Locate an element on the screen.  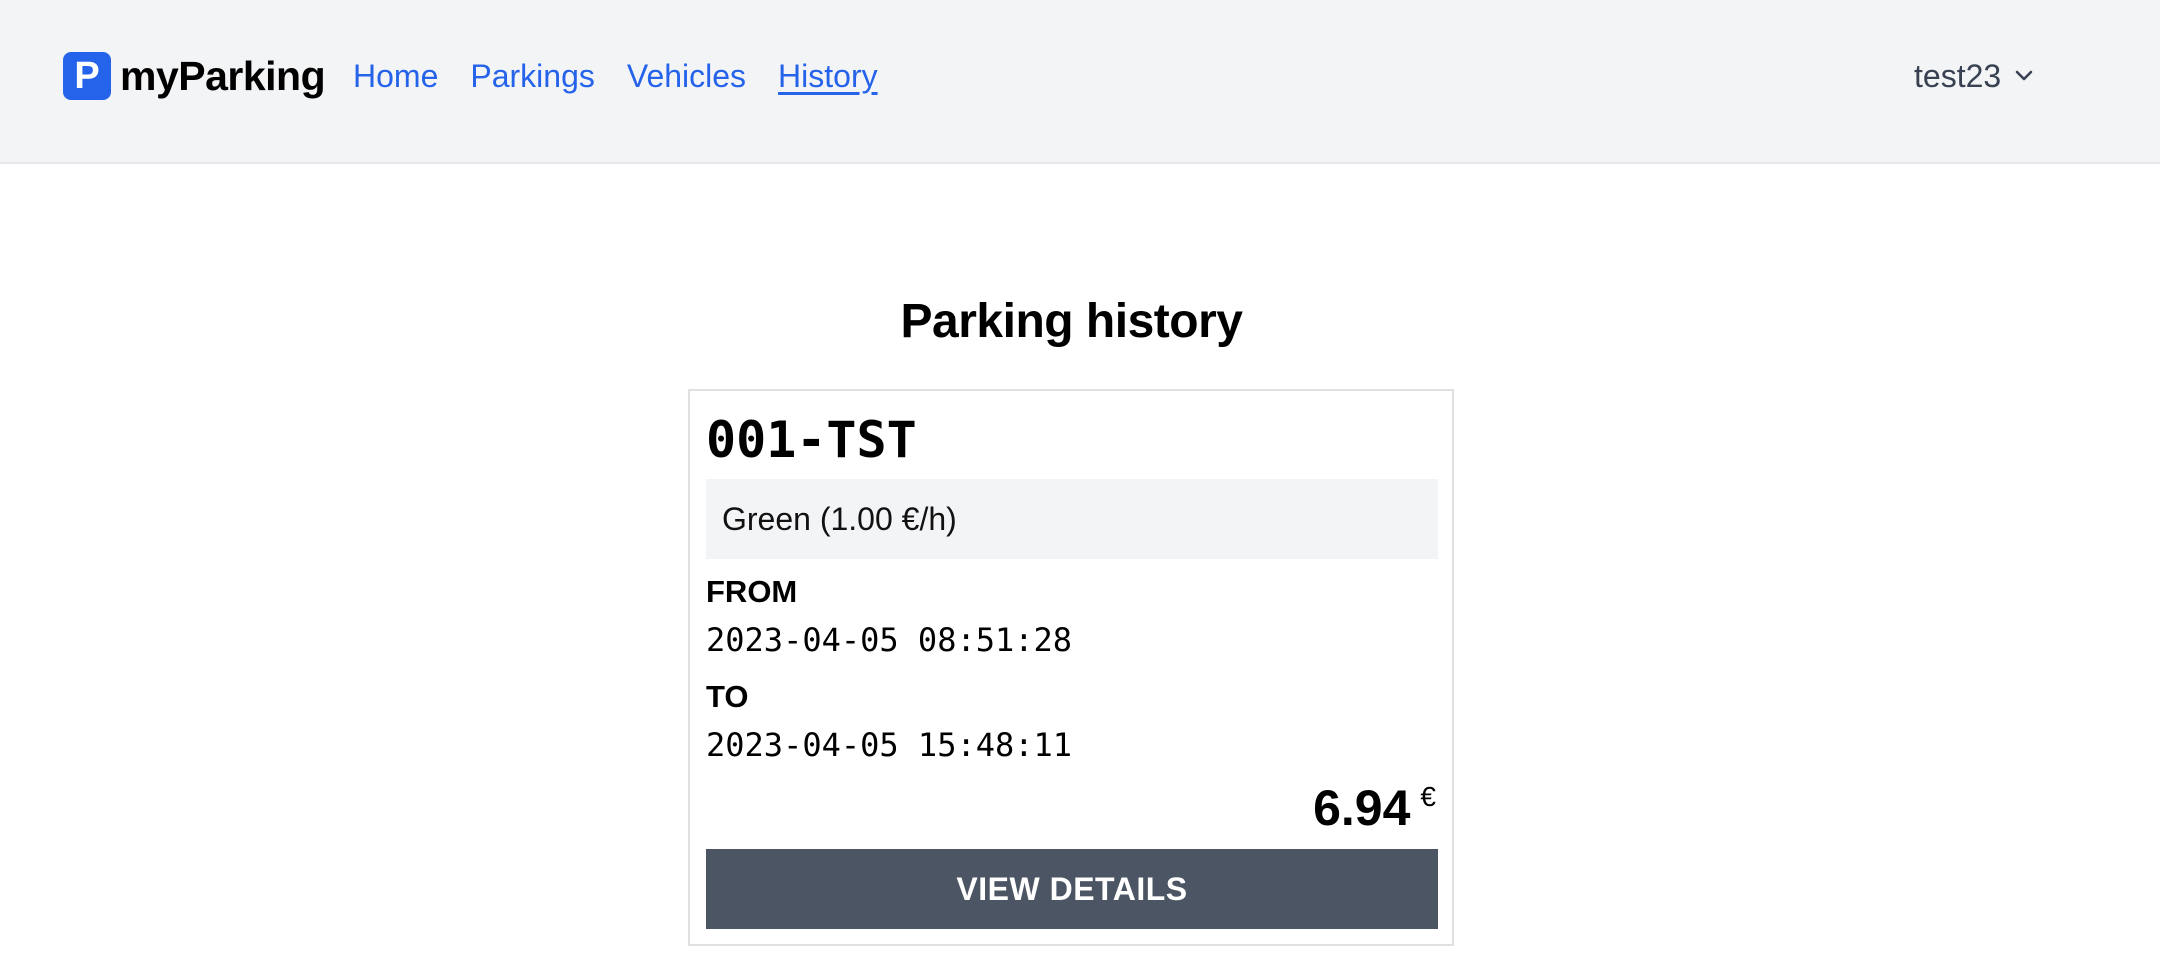
from-value: 2023-04-05 08:51:28 is located at coordinates (889, 640).